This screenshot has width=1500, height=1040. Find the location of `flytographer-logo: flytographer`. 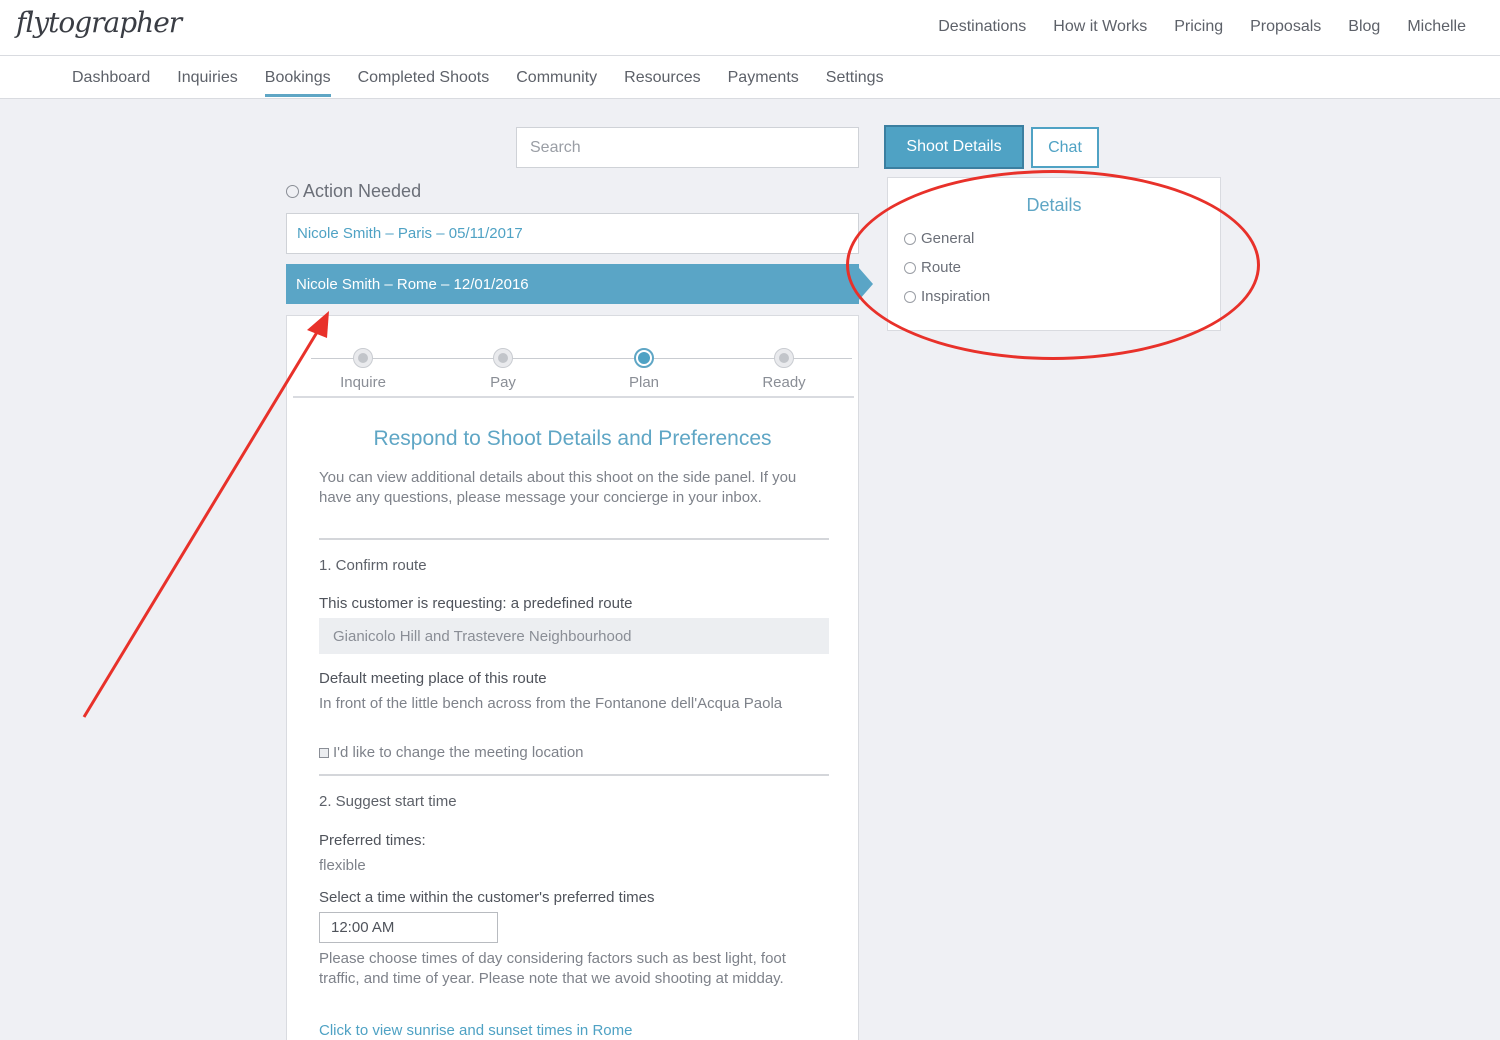

flytographer-logo: flytographer is located at coordinates (99, 22).